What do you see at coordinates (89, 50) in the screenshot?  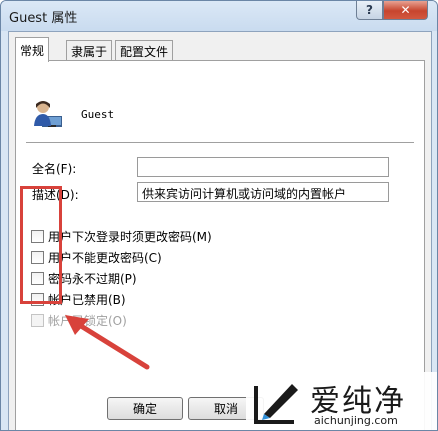 I see `tab-member-of: 隶属于` at bounding box center [89, 50].